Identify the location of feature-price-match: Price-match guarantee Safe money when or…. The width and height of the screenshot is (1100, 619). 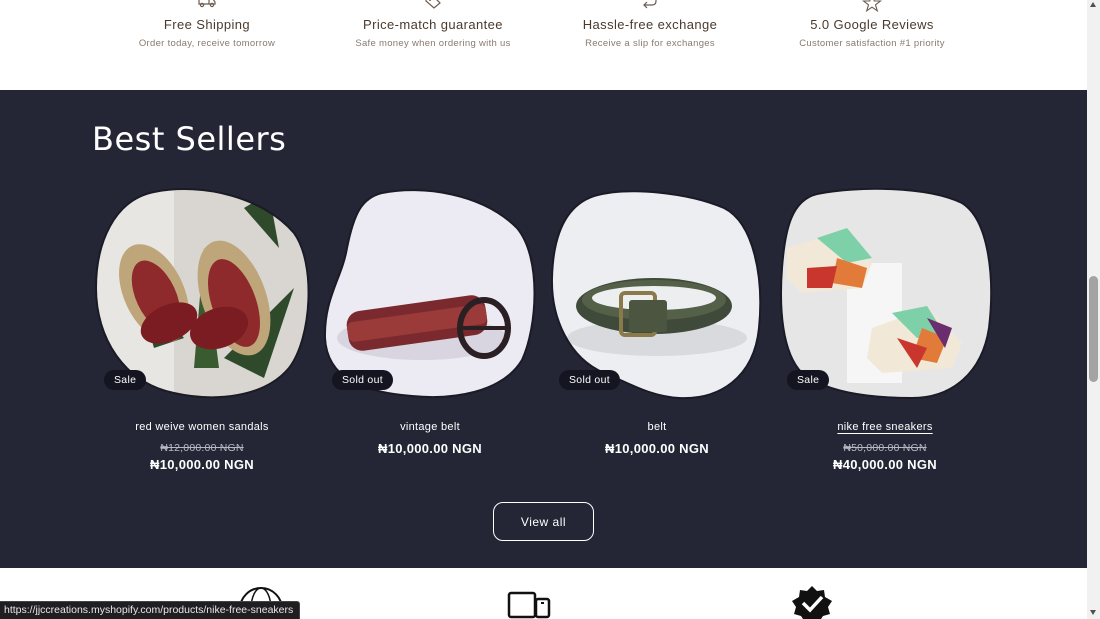
(433, 24).